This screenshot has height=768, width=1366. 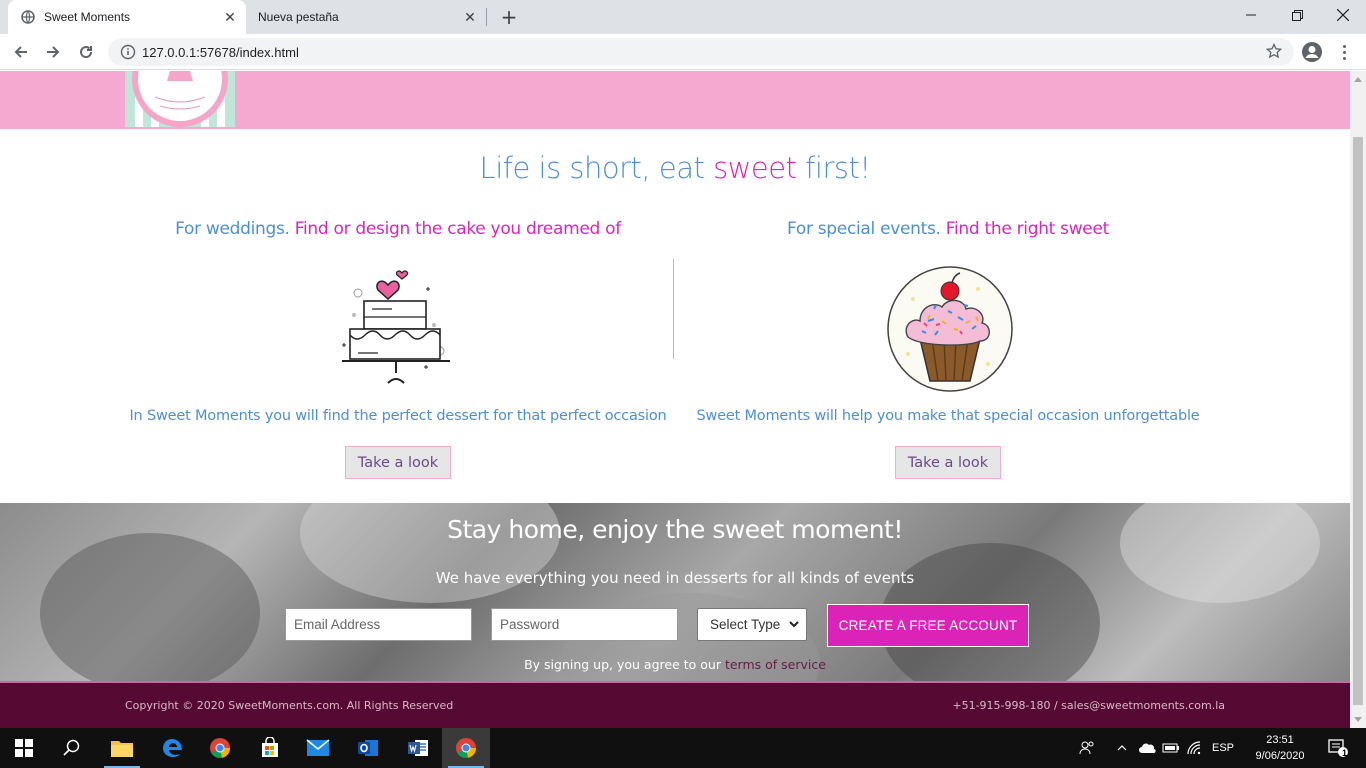 I want to click on search-icon, so click(x=71, y=747).